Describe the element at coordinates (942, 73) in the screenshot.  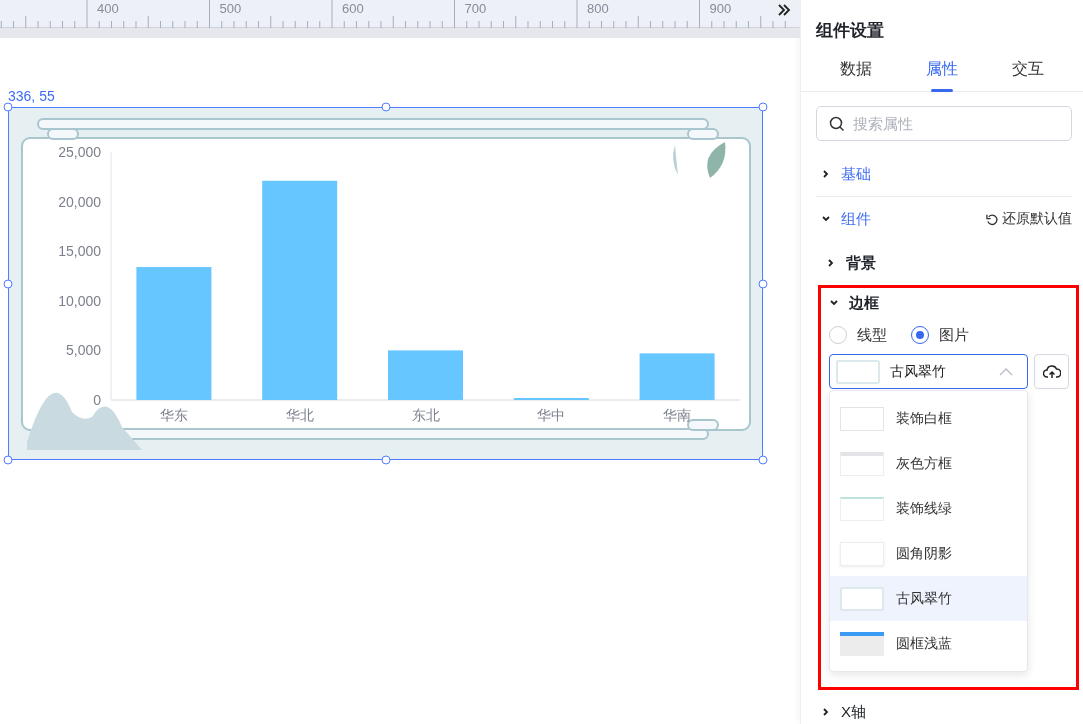
I see `tab: 属性` at that location.